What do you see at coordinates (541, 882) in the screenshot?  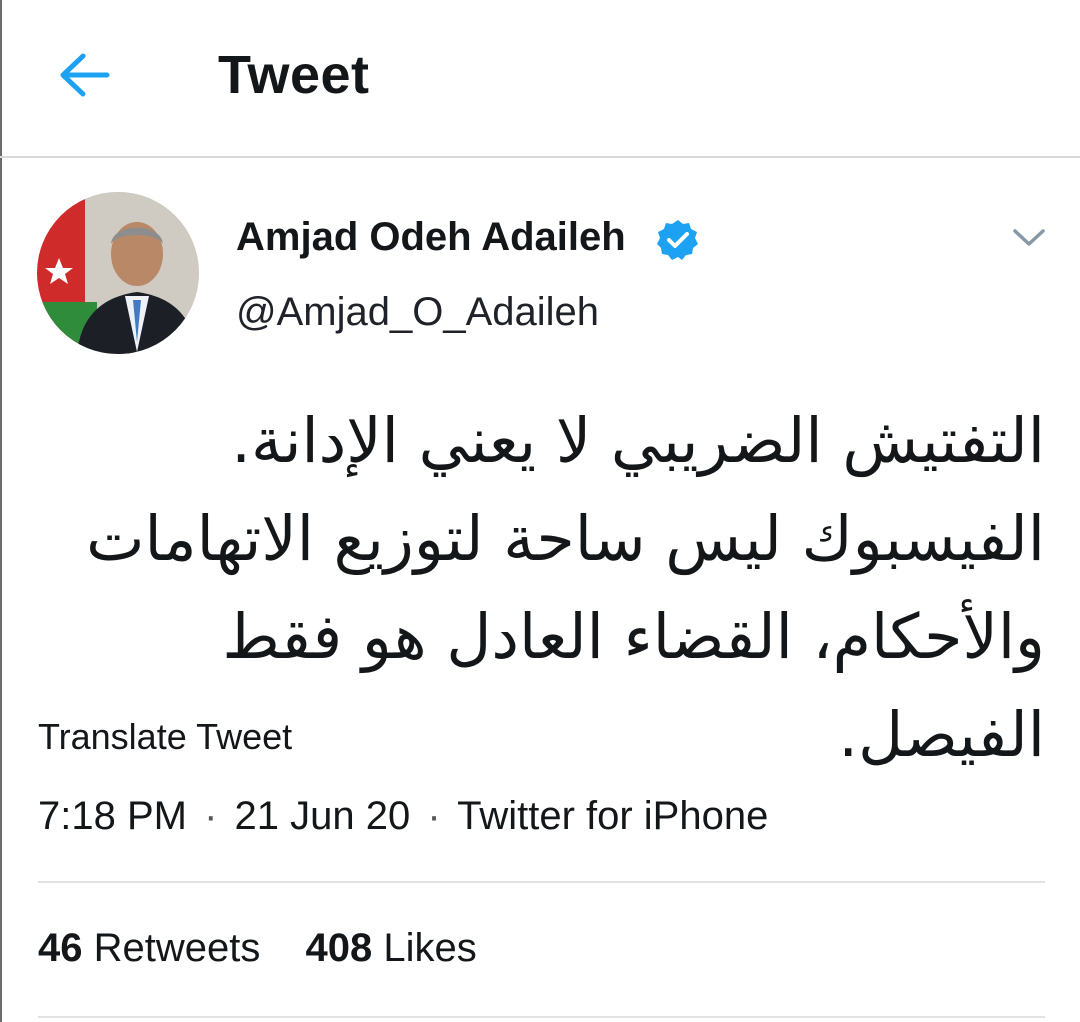 I see `stats-divider-top` at bounding box center [541, 882].